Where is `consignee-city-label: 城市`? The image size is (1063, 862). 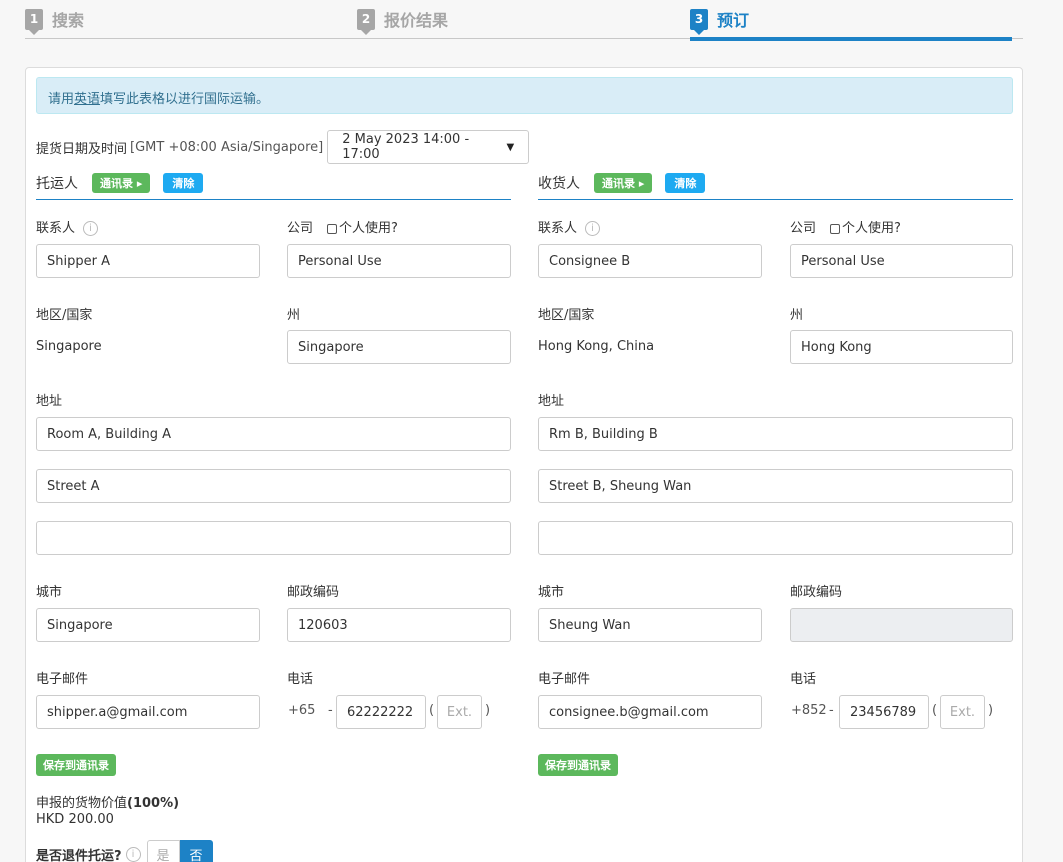
consignee-city-label: 城市 is located at coordinates (551, 592).